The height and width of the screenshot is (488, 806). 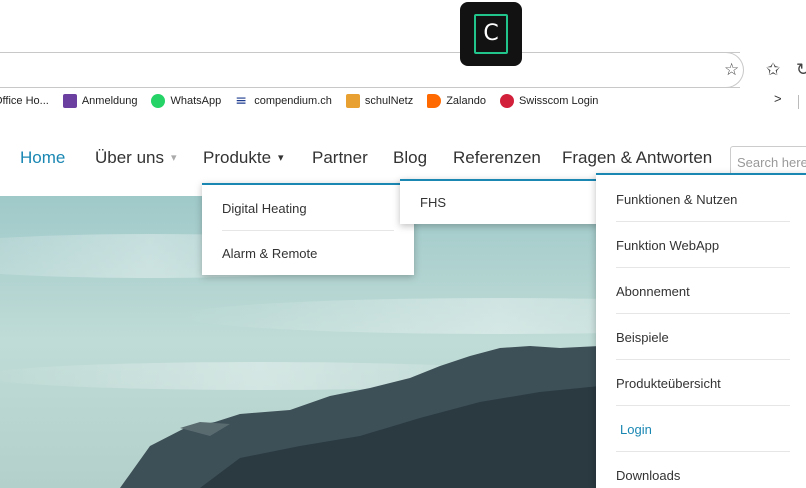 I want to click on zalando-icon, so click(x=434, y=101).